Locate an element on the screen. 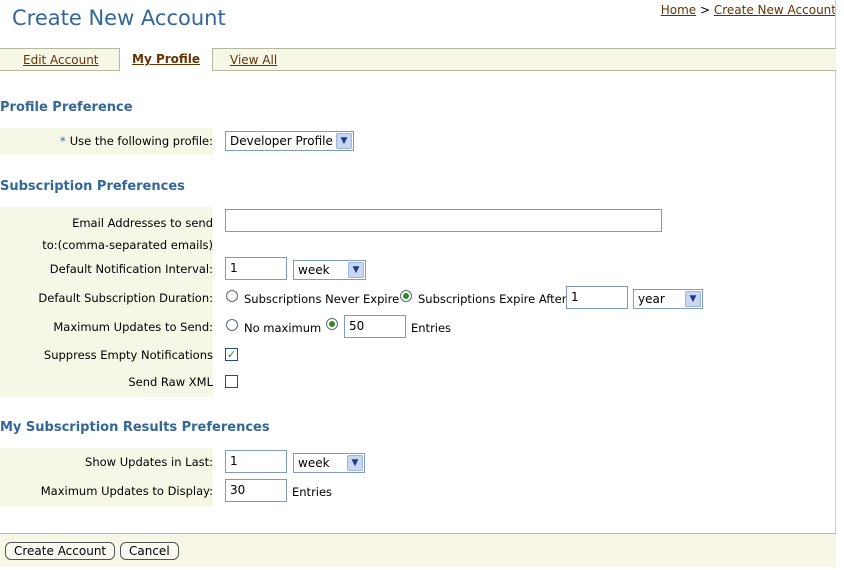 This screenshot has height=570, width=844. expire-after-radio is located at coordinates (406, 296).